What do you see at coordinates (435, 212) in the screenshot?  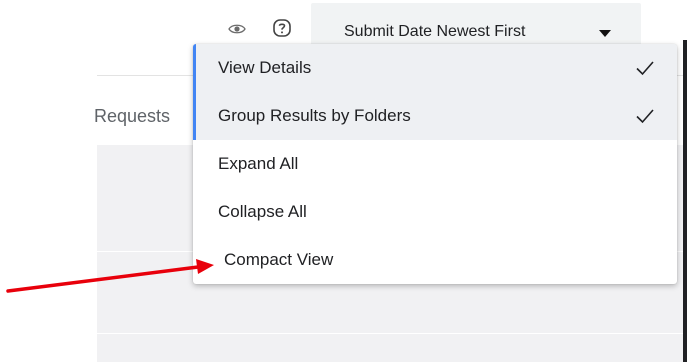 I see `menu-item-collapse-all: Collapse All` at bounding box center [435, 212].